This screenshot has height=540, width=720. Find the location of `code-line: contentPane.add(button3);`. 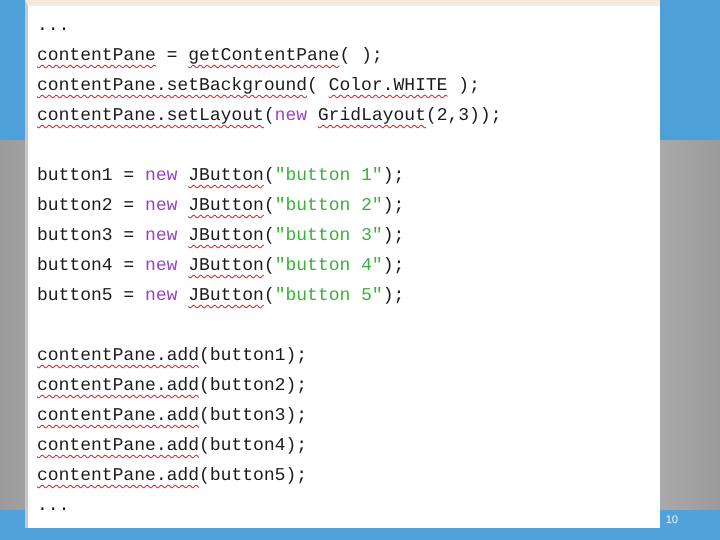

code-line: contentPane.add(button3); is located at coordinates (172, 416).